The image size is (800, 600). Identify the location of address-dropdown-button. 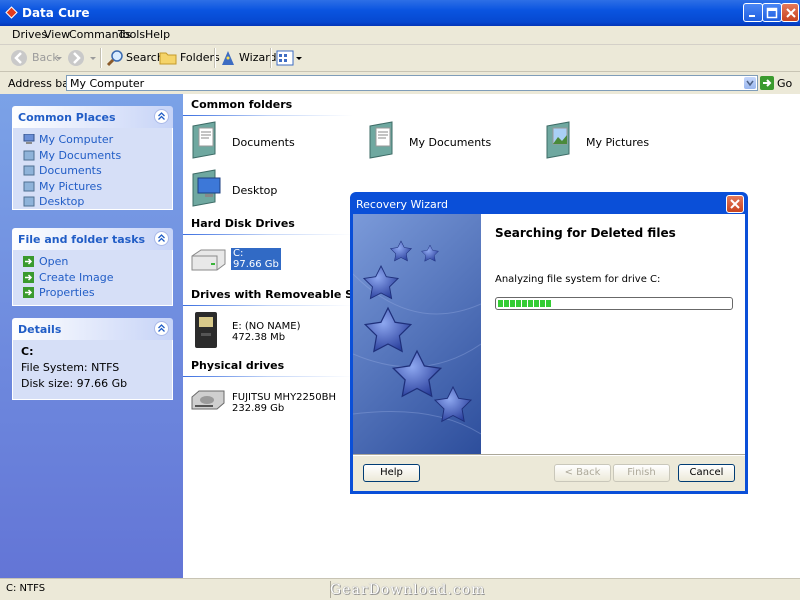
(750, 83).